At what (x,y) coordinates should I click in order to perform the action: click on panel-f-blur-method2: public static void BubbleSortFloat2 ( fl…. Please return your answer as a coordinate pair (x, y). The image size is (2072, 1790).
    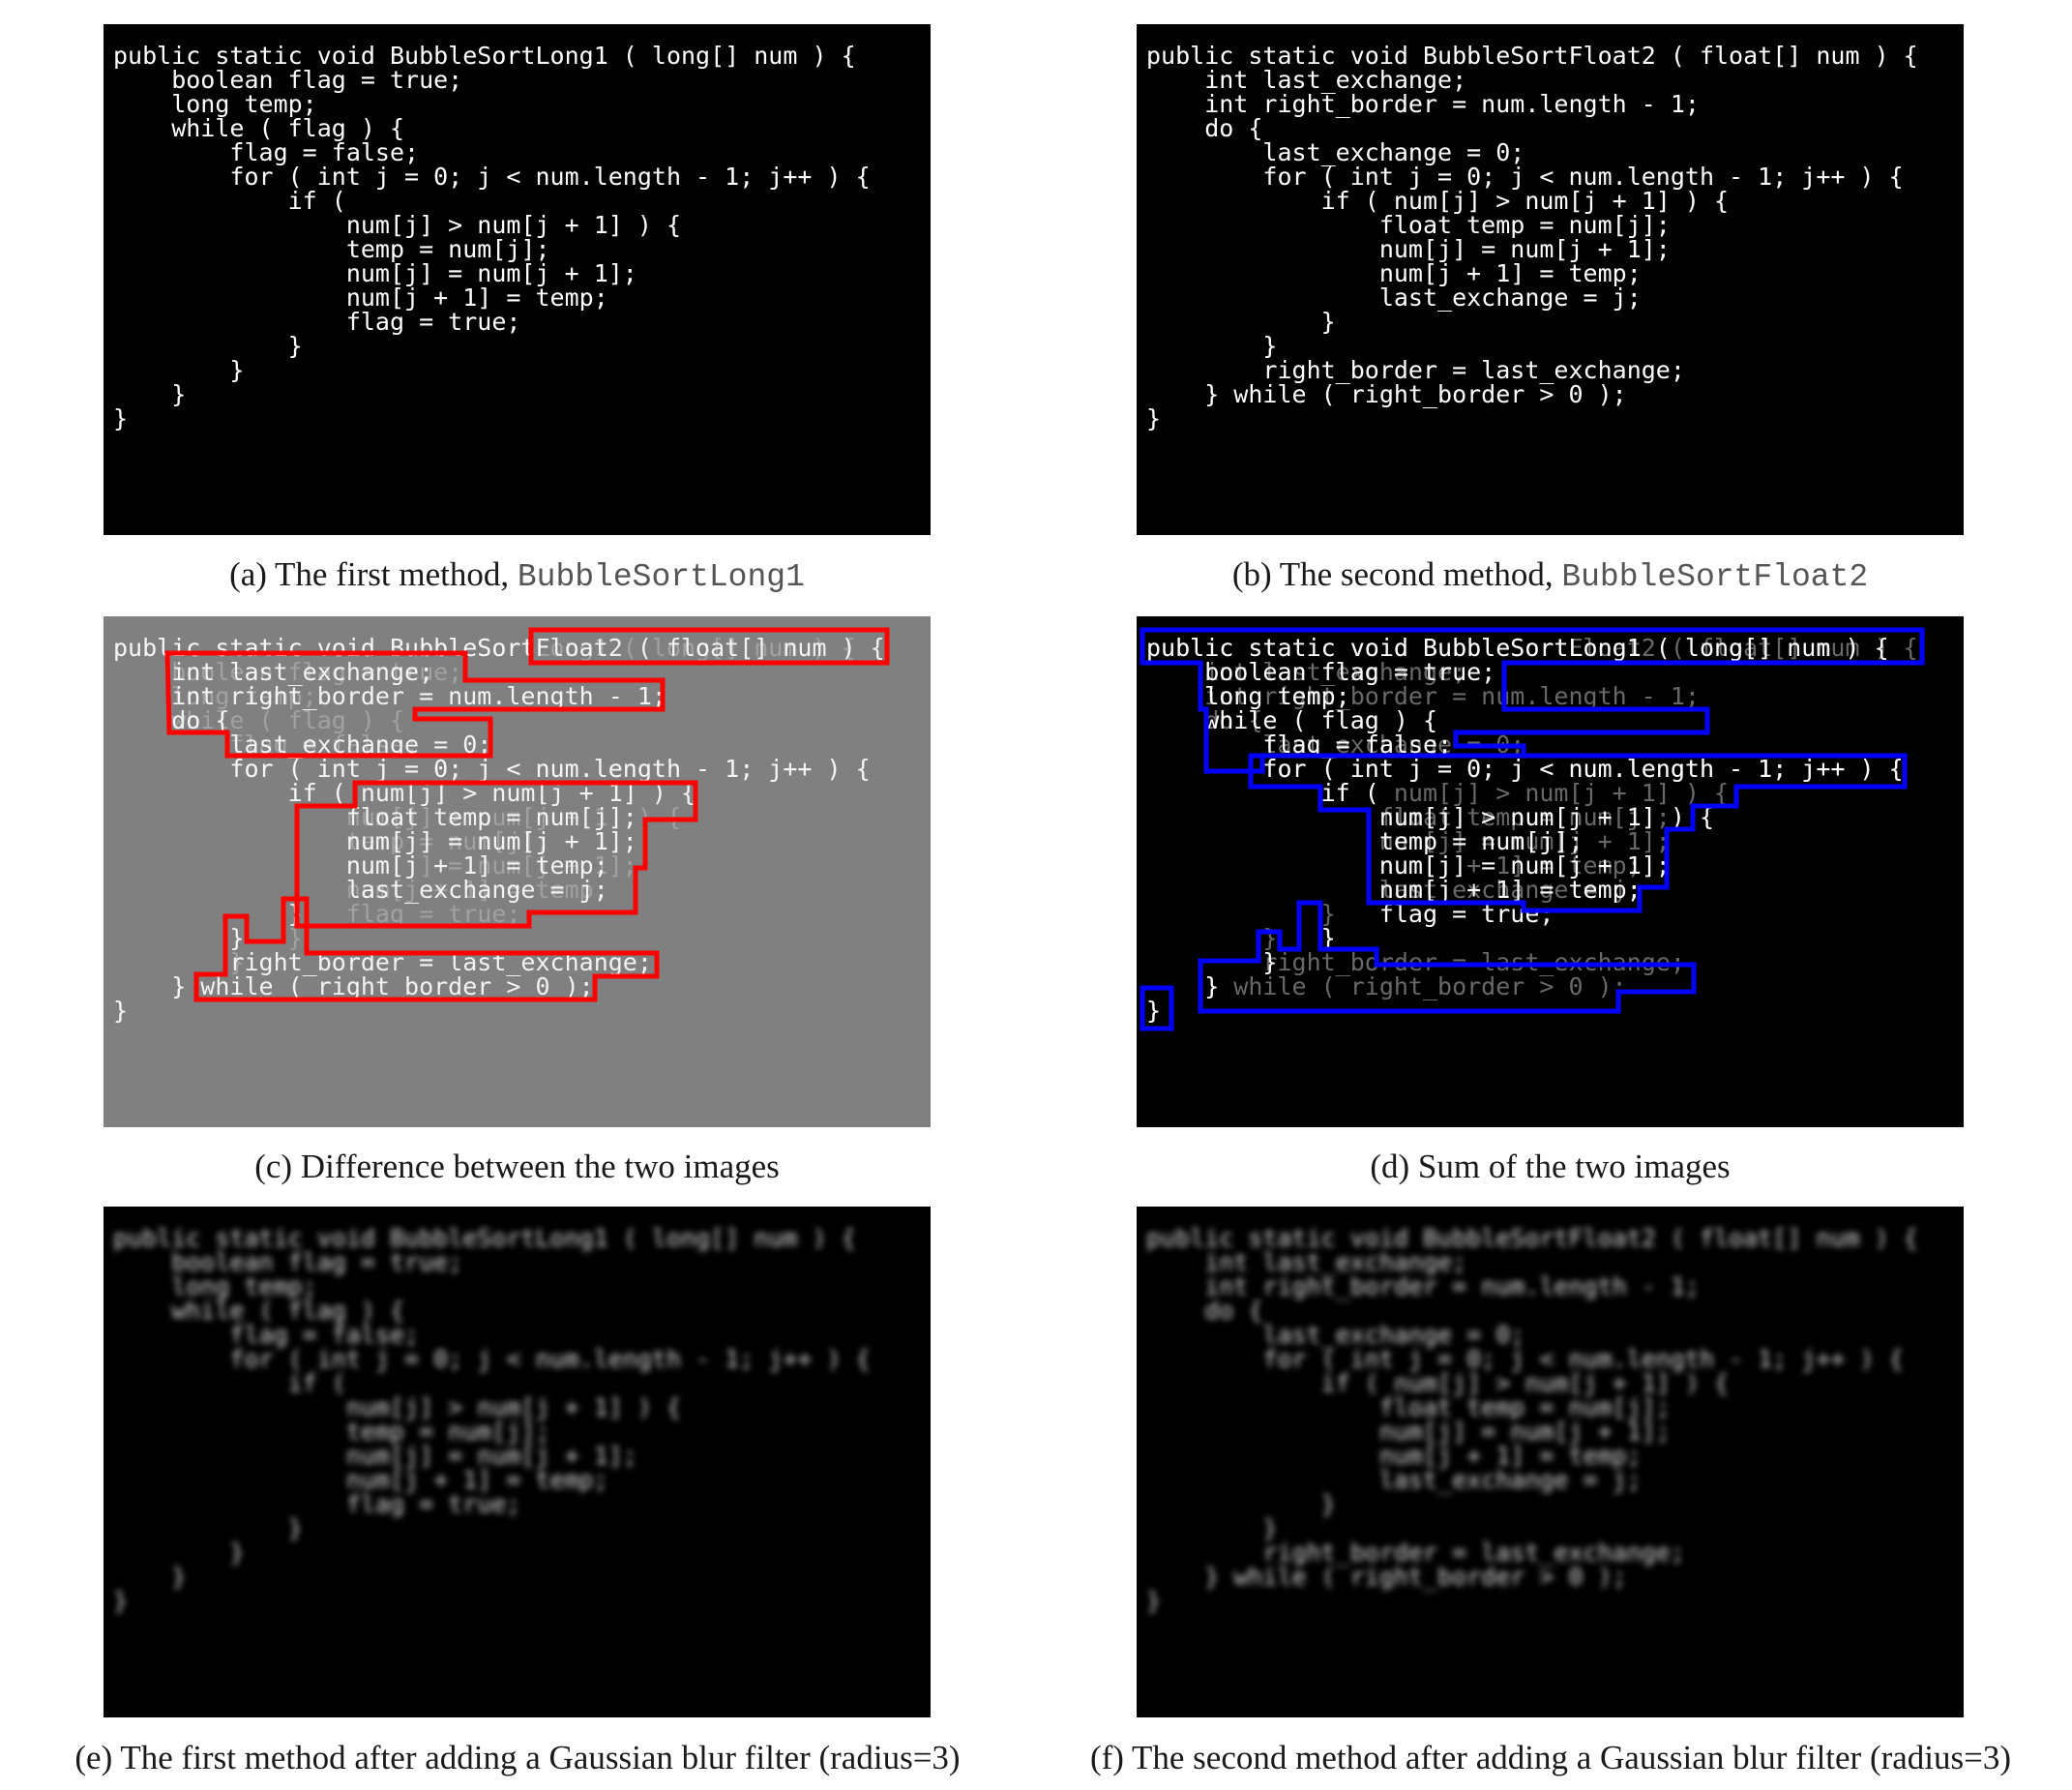
    Looking at the image, I should click on (1550, 1462).